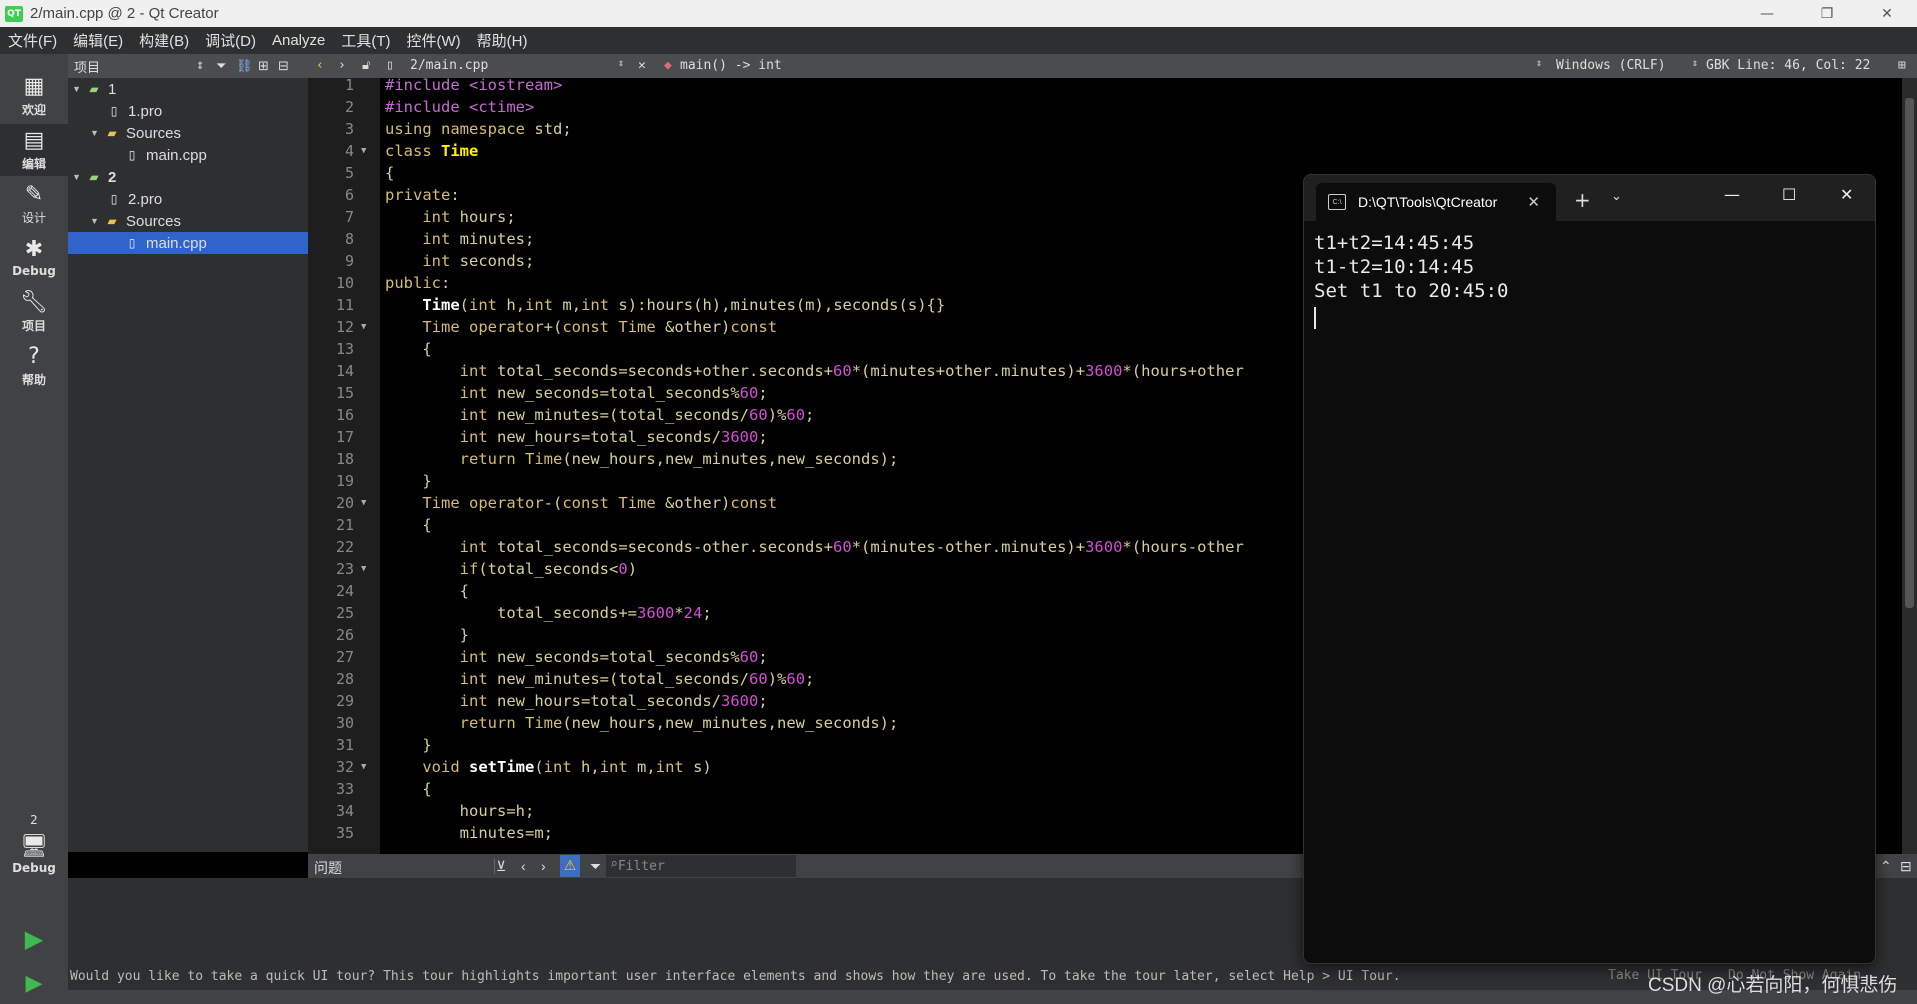 This screenshot has height=1004, width=1917. Describe the element at coordinates (1906, 866) in the screenshot. I see `close-pane-icon: ⊟` at that location.